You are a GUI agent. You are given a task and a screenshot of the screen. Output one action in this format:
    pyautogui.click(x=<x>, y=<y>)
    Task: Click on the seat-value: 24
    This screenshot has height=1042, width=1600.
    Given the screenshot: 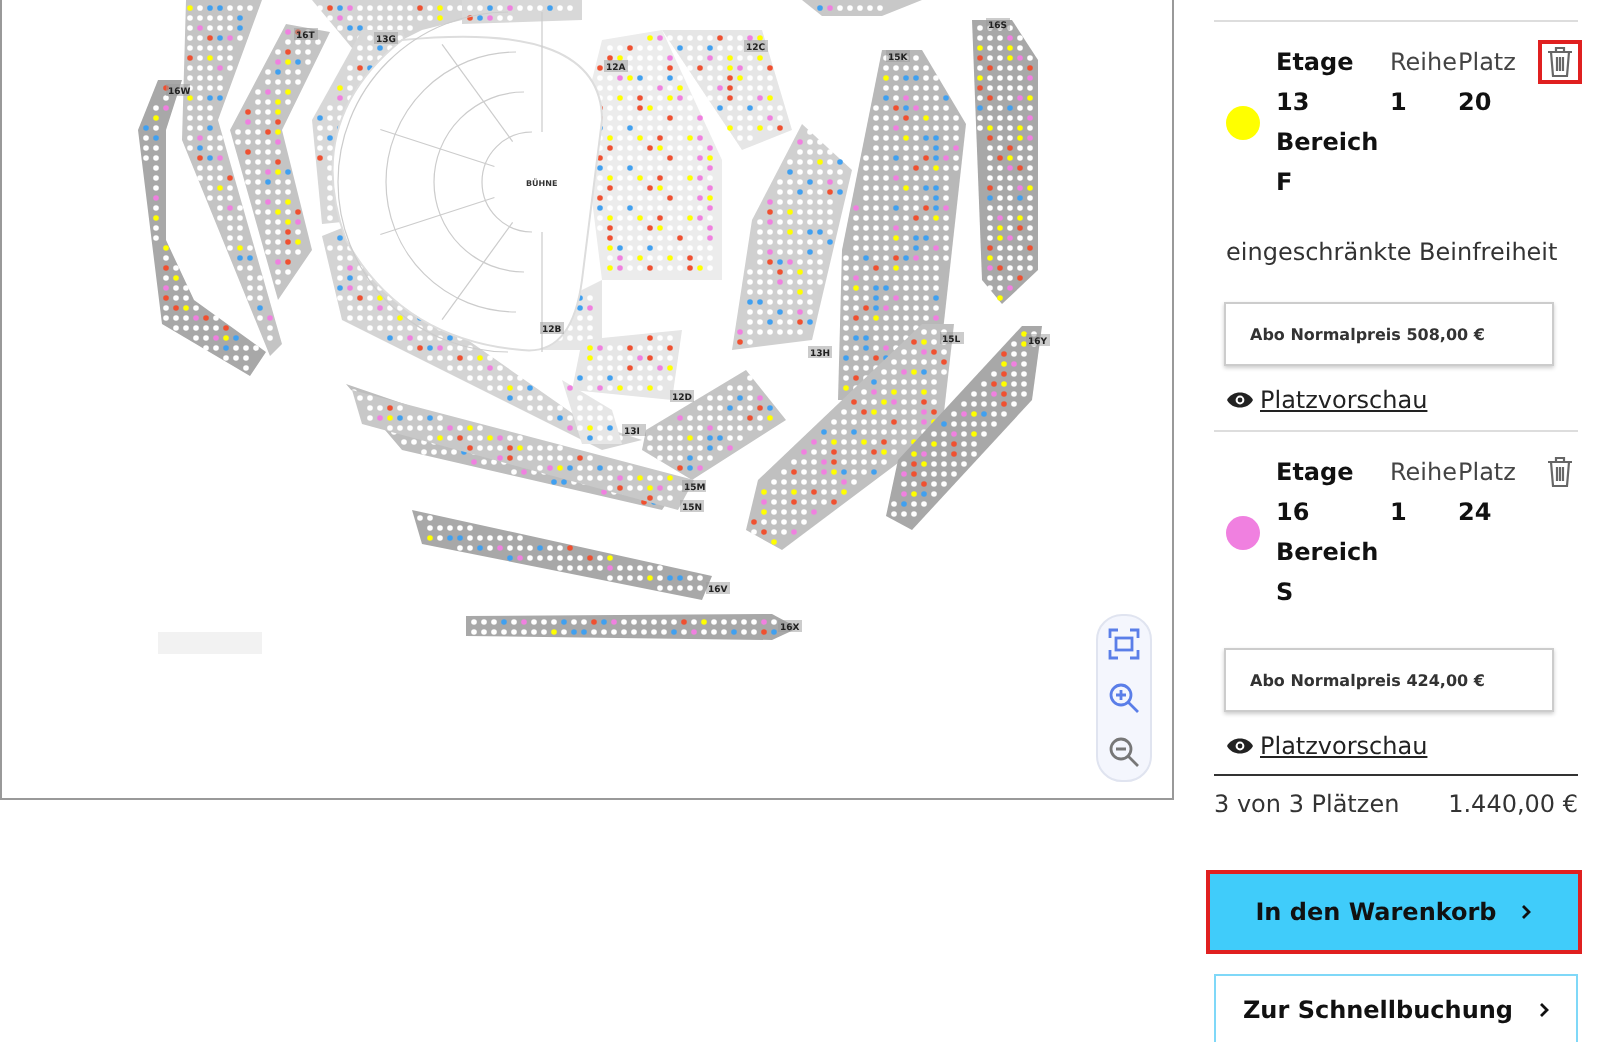 What is the action you would take?
    pyautogui.click(x=1476, y=512)
    